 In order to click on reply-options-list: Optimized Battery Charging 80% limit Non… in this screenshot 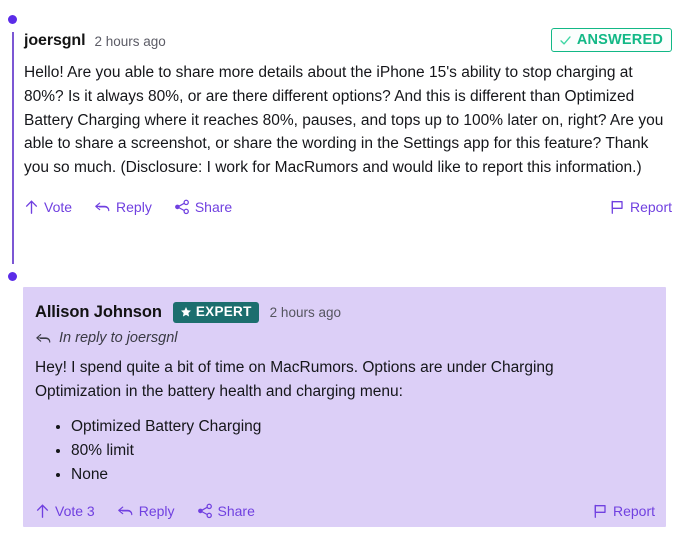, I will do `click(341, 450)`.